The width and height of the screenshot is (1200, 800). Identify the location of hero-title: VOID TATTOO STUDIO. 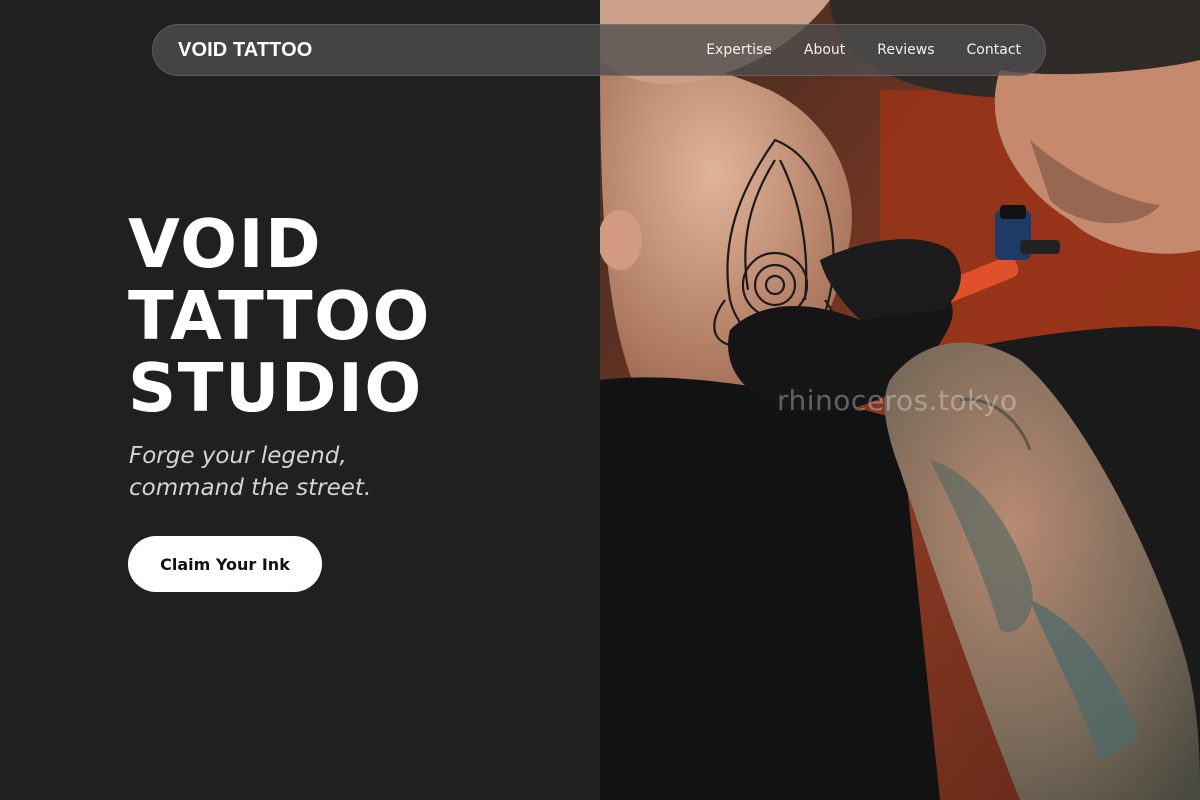
(279, 316).